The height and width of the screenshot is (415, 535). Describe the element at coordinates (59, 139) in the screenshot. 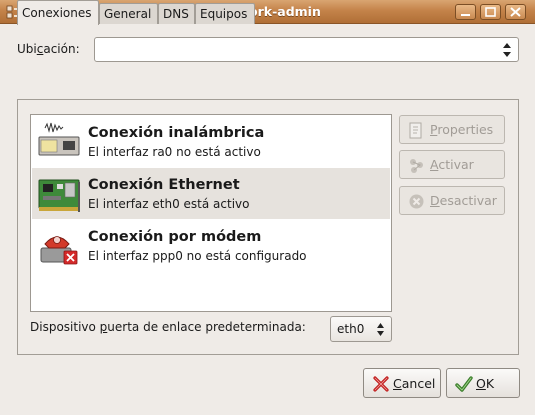

I see `wireless-card-icon` at that location.